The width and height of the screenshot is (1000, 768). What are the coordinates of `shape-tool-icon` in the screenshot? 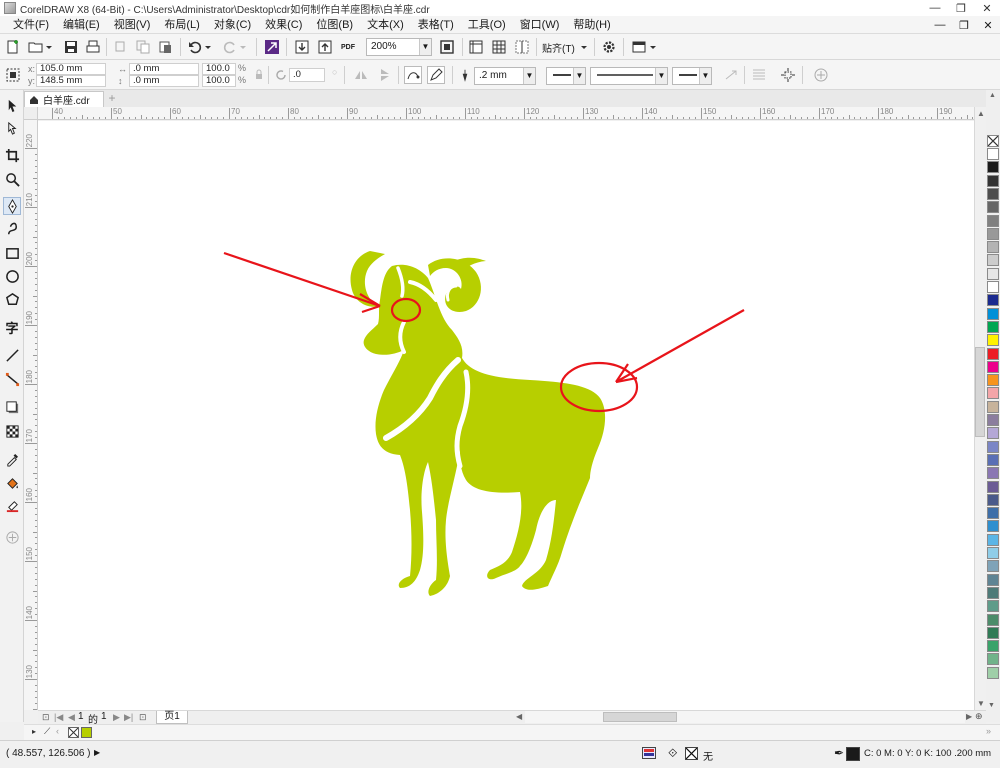 It's located at (12, 128).